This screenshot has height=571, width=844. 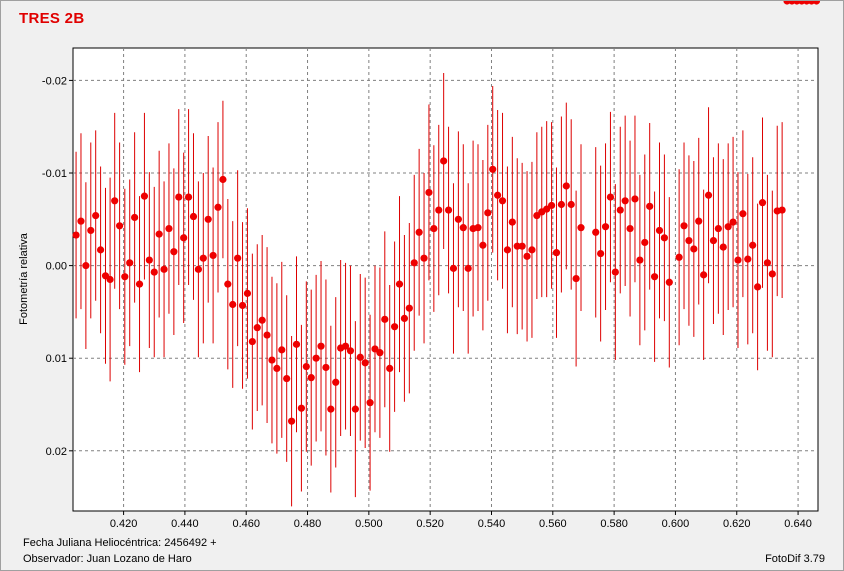 I want to click on x-tick-label: 0.620, so click(x=737, y=524).